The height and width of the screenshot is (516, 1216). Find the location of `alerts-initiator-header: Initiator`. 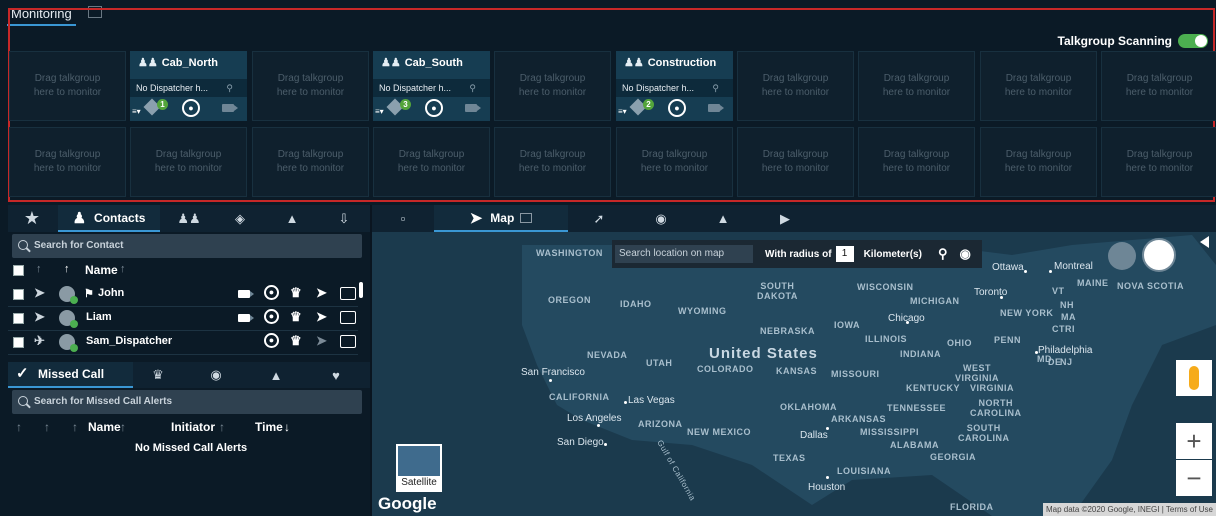

alerts-initiator-header: Initiator is located at coordinates (193, 427).